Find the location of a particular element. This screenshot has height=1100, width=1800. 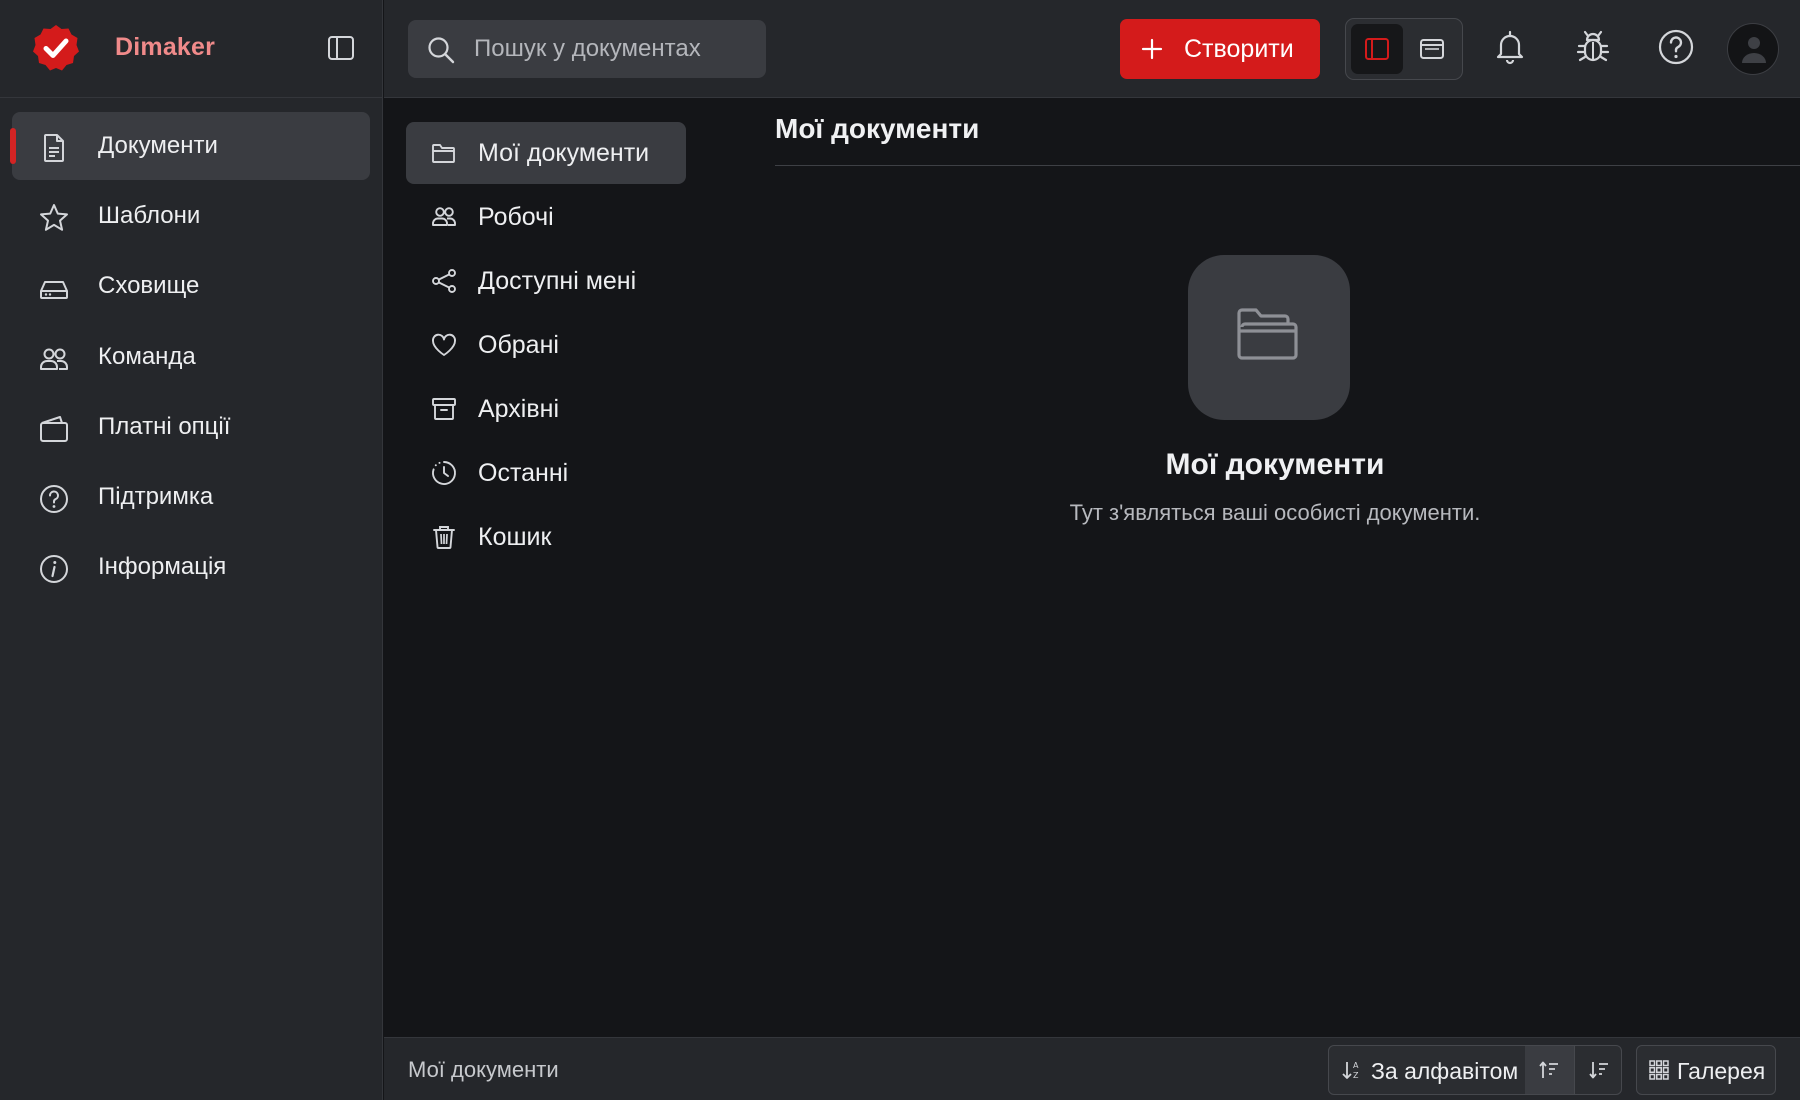

folder-item-work: Робочі is located at coordinates (546, 217).